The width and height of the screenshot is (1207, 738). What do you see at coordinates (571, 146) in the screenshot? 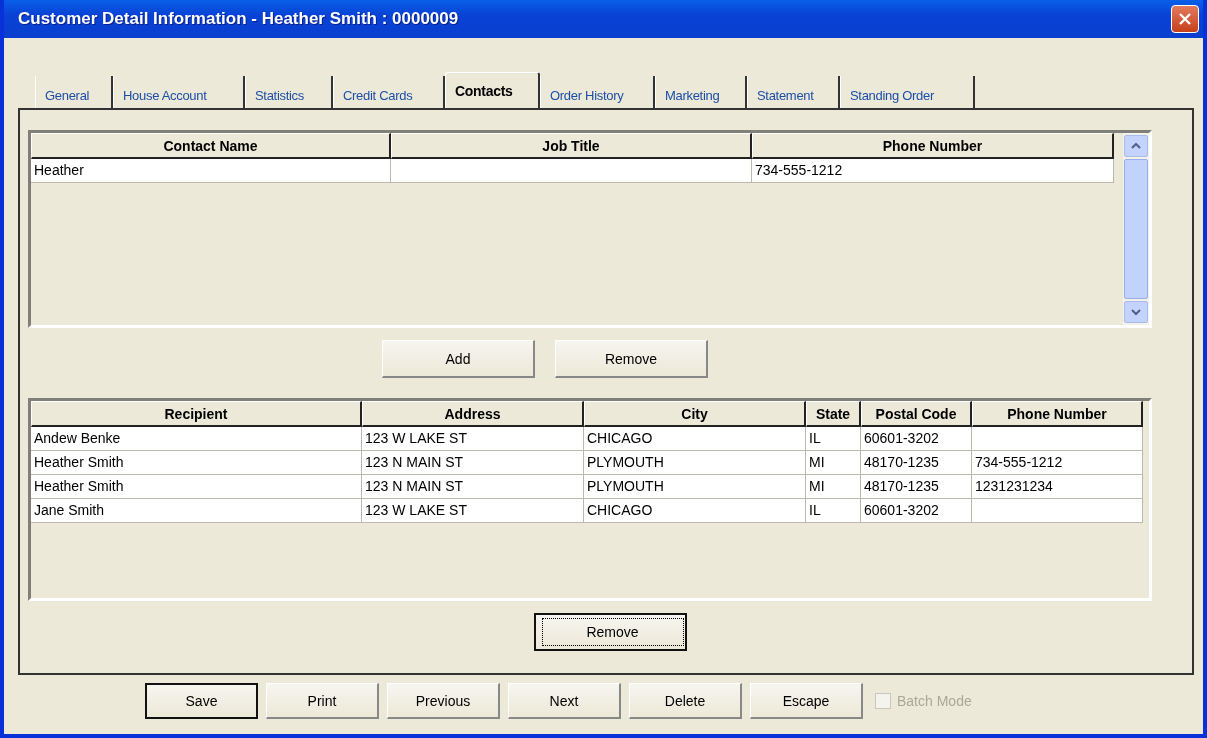
I see `column-header: Job Title` at bounding box center [571, 146].